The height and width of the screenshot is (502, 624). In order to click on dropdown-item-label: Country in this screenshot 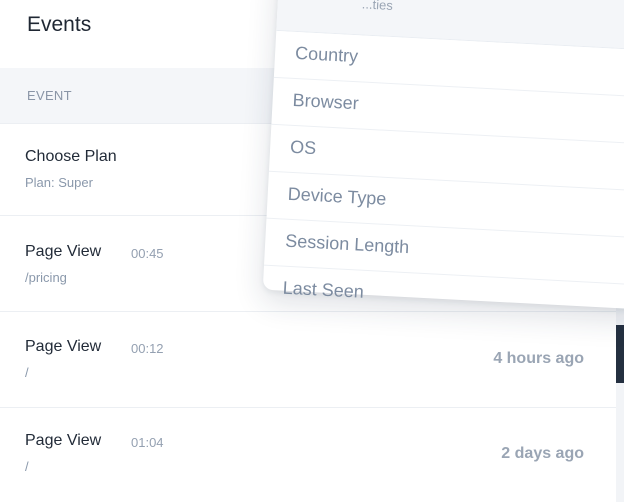, I will do `click(326, 54)`.